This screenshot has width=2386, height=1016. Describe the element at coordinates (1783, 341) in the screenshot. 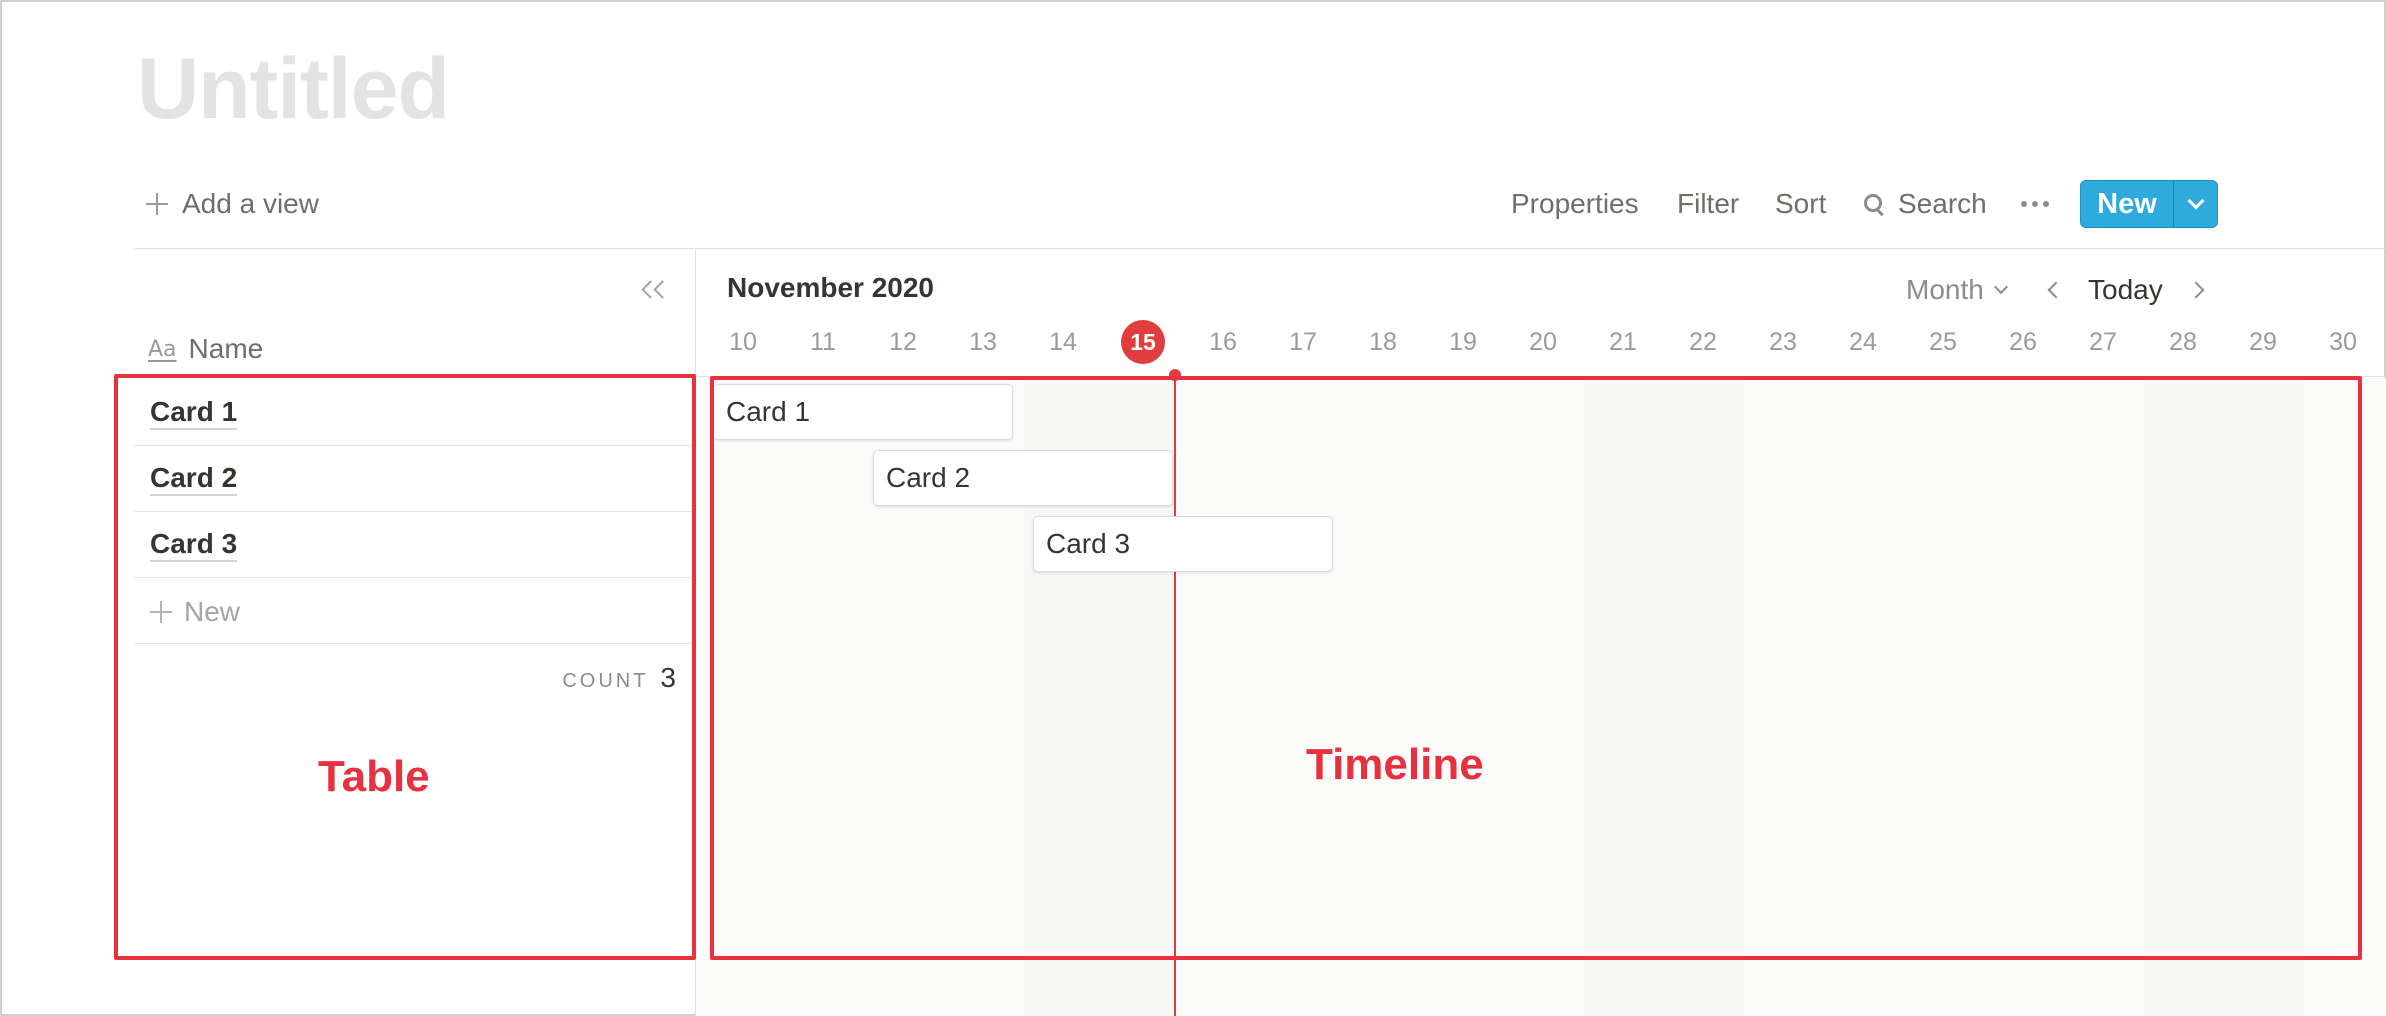

I see `day-label: 23` at that location.